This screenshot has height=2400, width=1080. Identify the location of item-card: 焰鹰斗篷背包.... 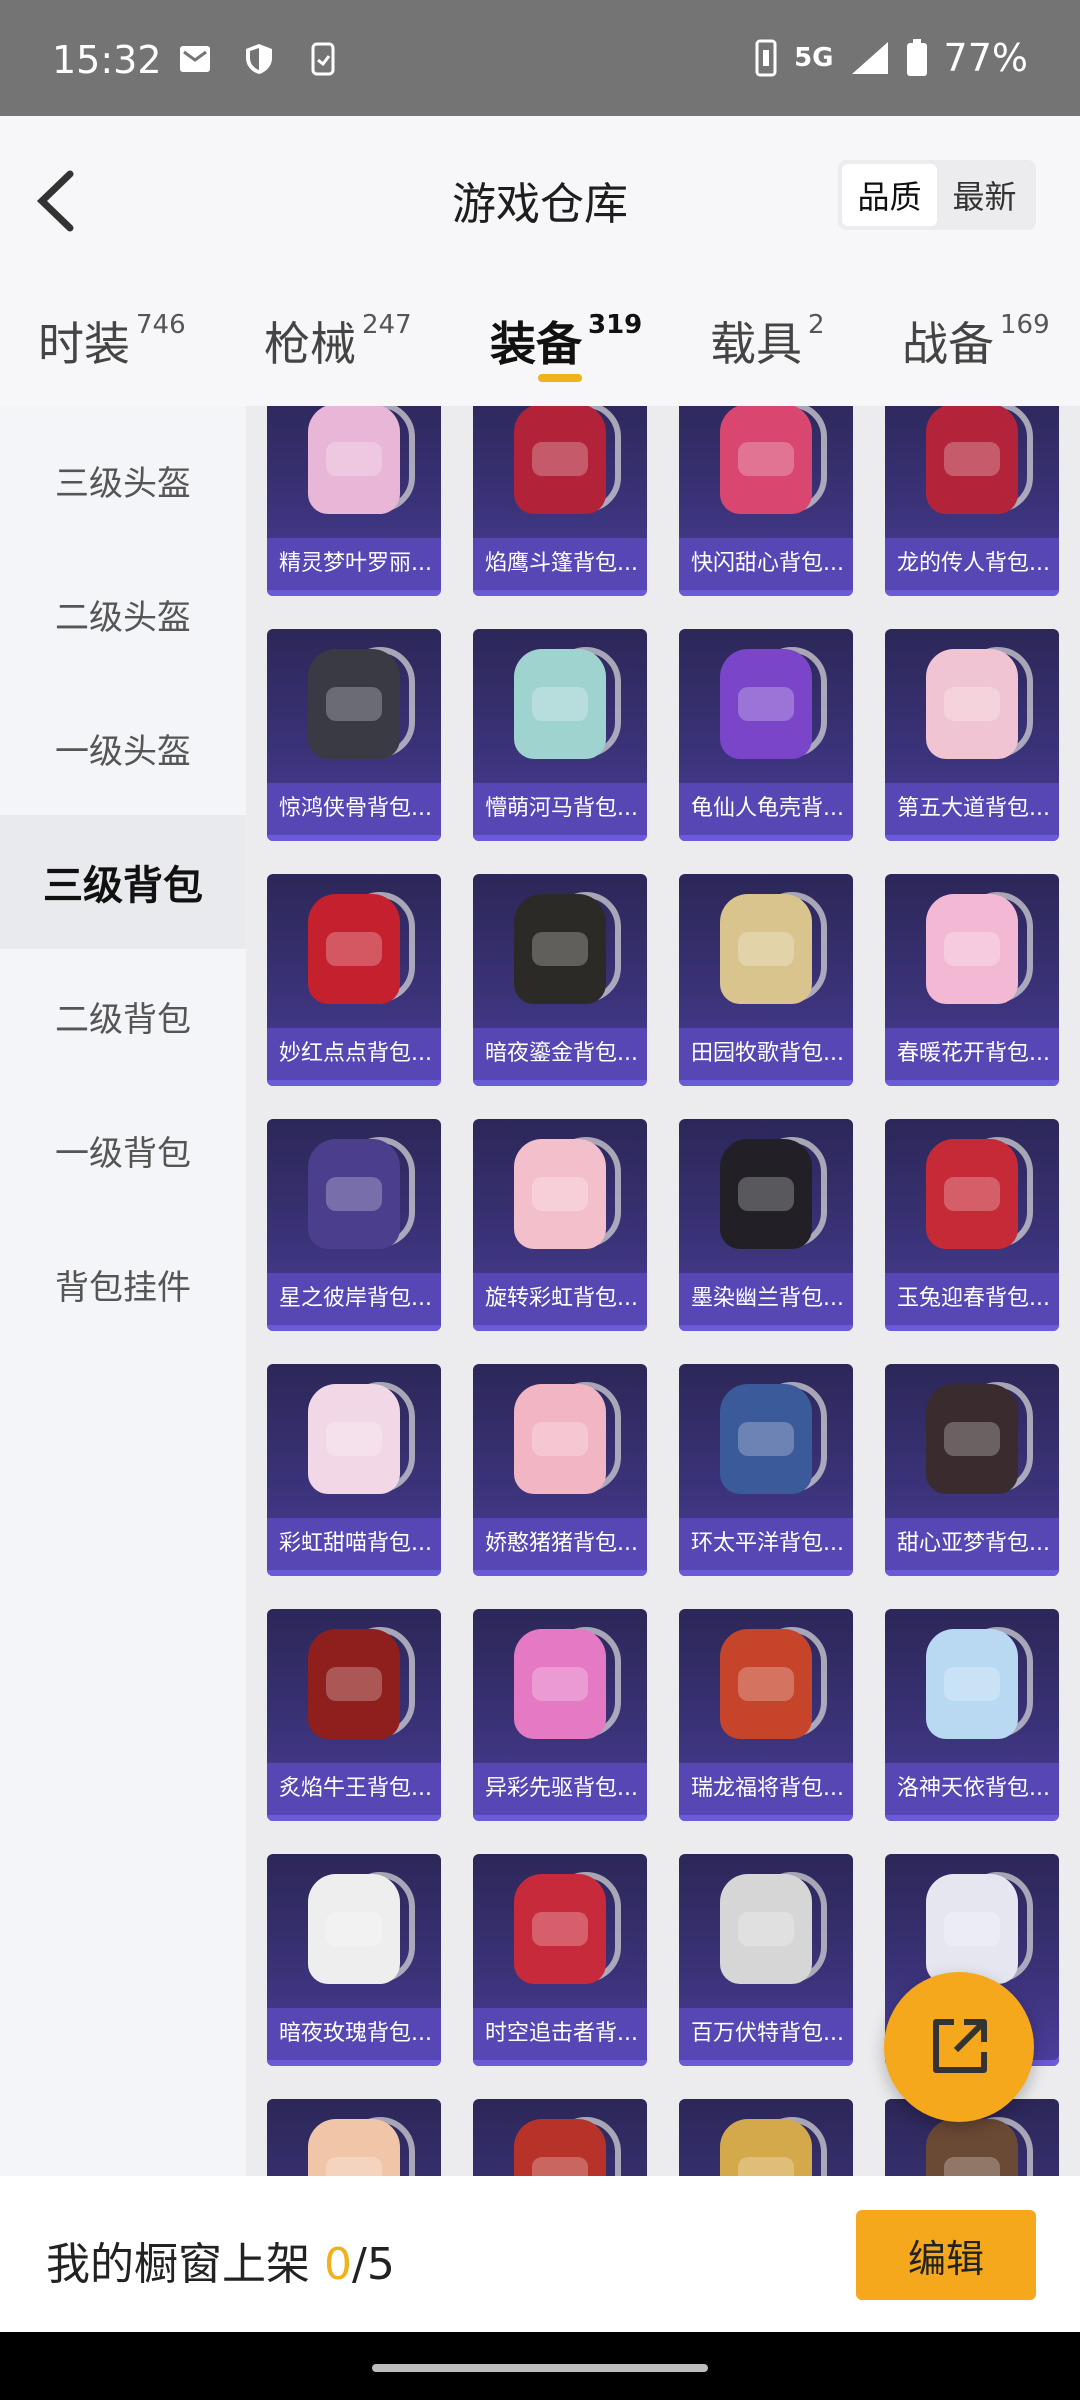
(560, 501).